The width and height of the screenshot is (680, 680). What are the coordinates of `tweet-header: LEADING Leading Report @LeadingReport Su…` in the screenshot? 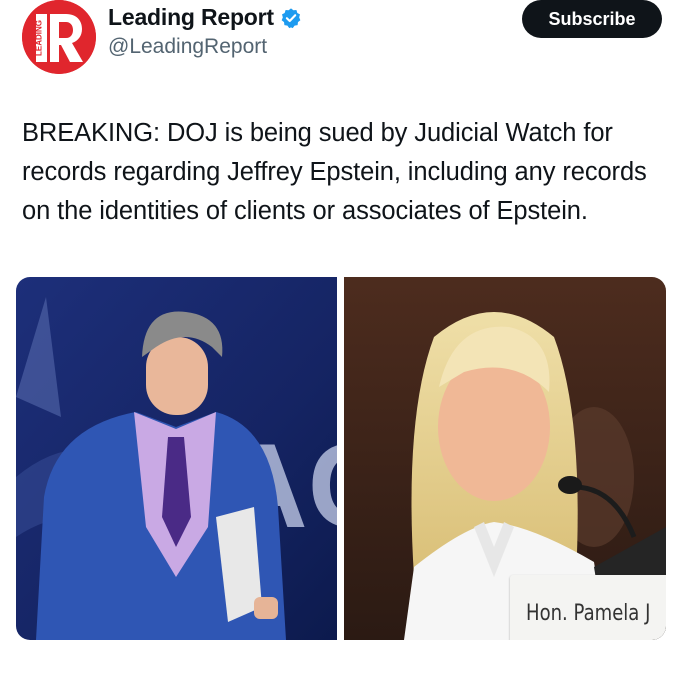 It's located at (341, 40).